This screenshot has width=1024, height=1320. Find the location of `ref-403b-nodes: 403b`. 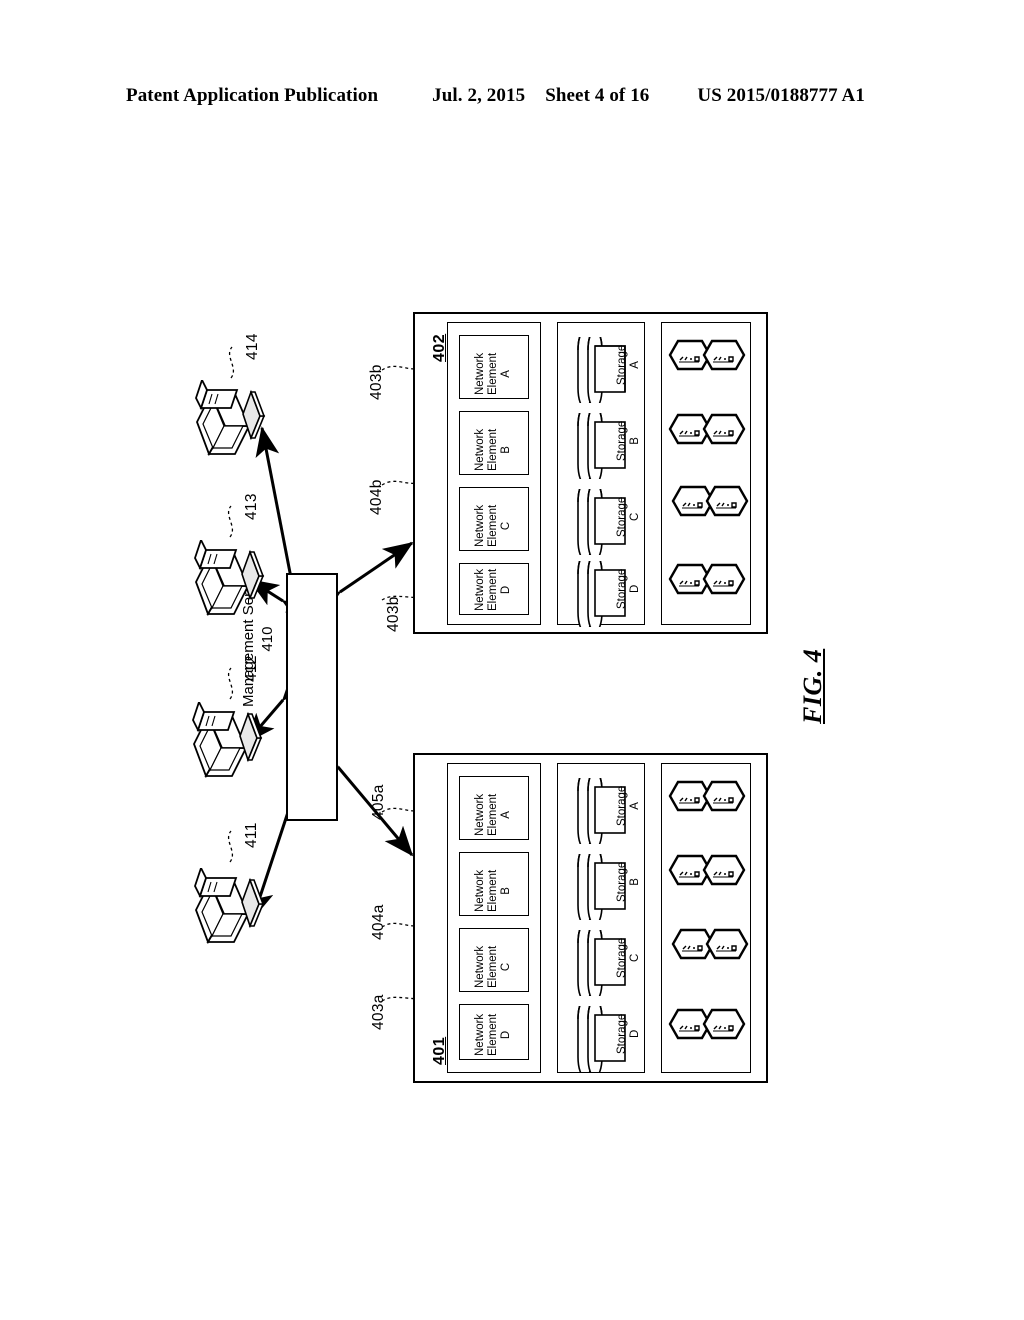

ref-403b-nodes: 403b is located at coordinates (393, 614).